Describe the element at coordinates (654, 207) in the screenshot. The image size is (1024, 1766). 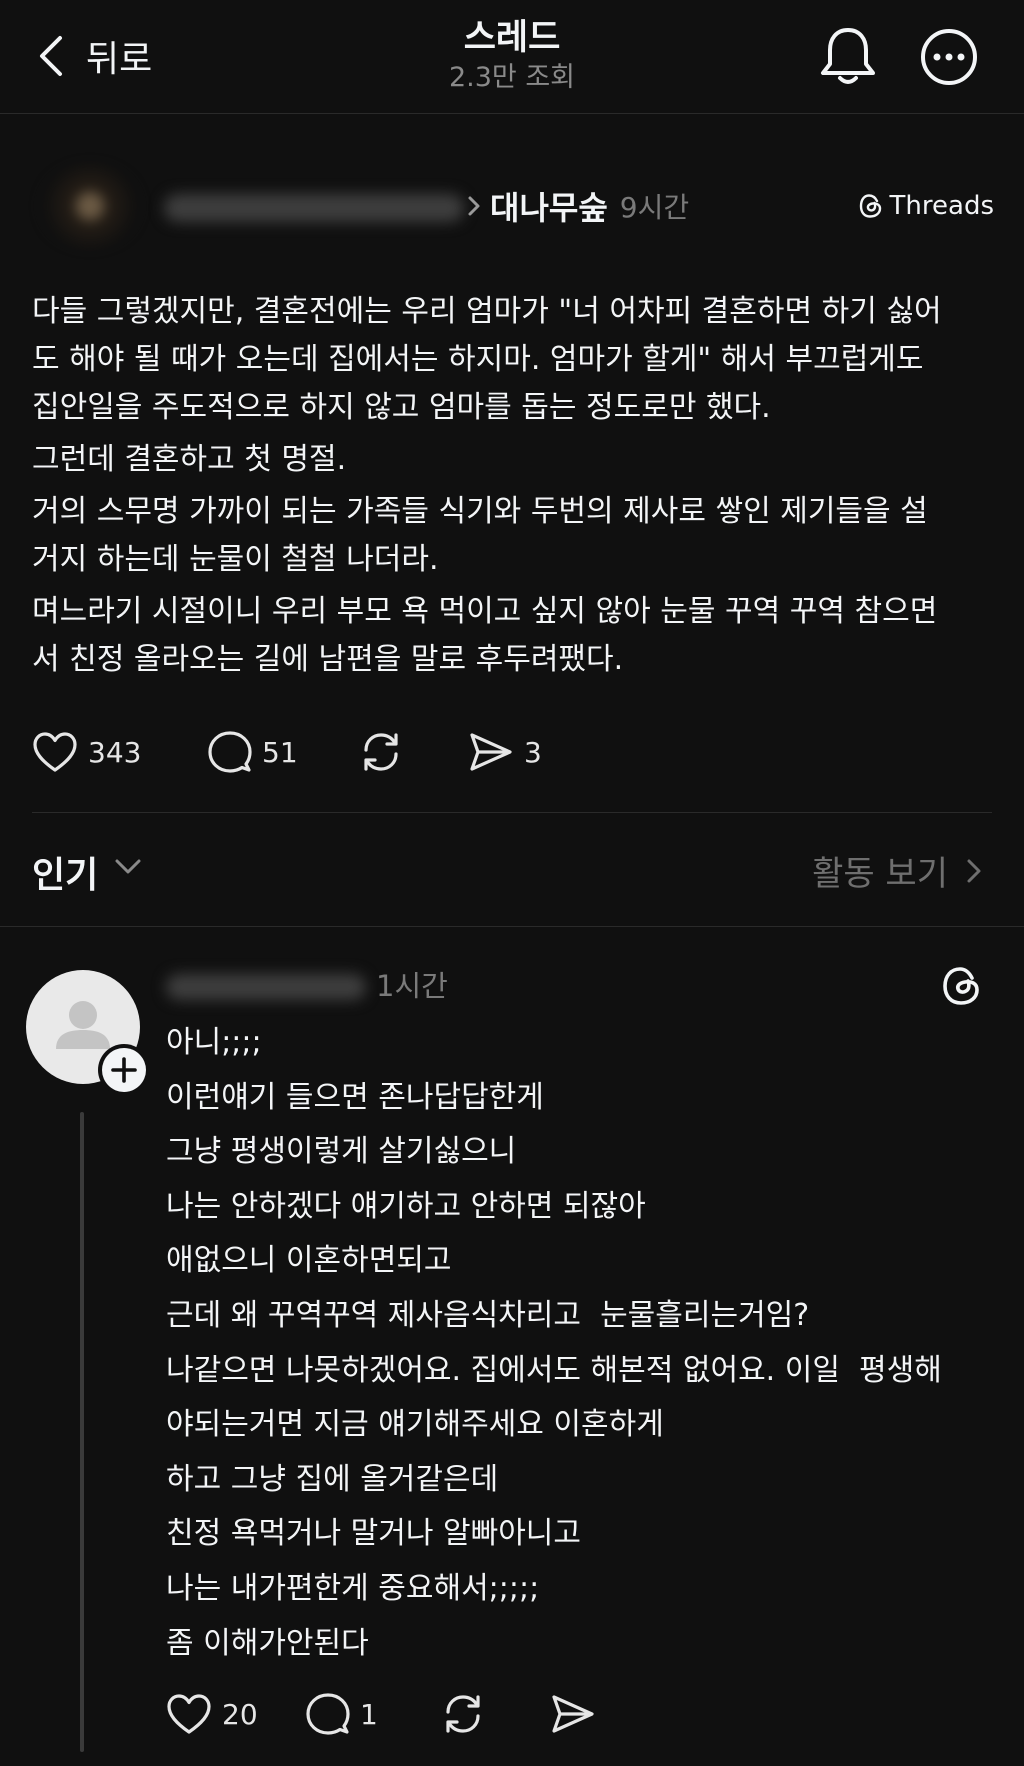
I see `post-time: 9시간` at that location.